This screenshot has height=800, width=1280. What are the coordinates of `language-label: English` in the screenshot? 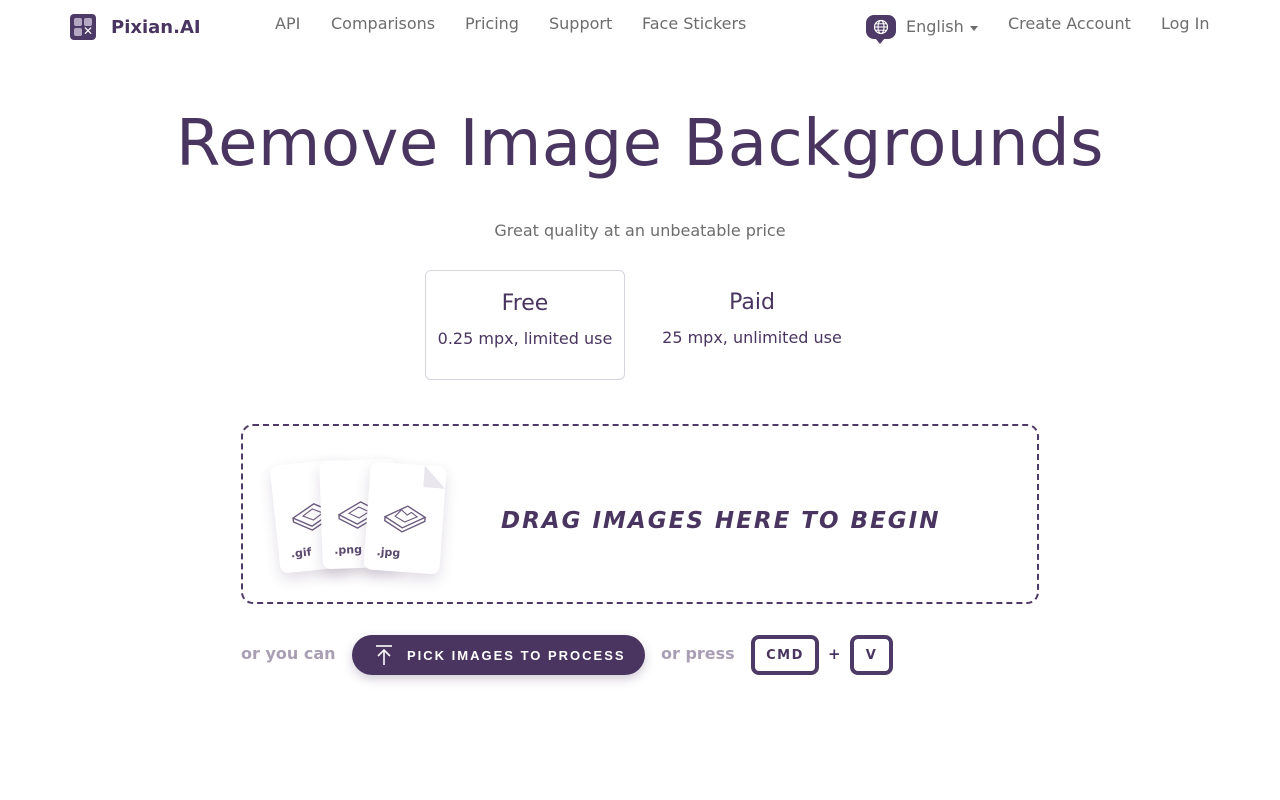 It's located at (935, 26).